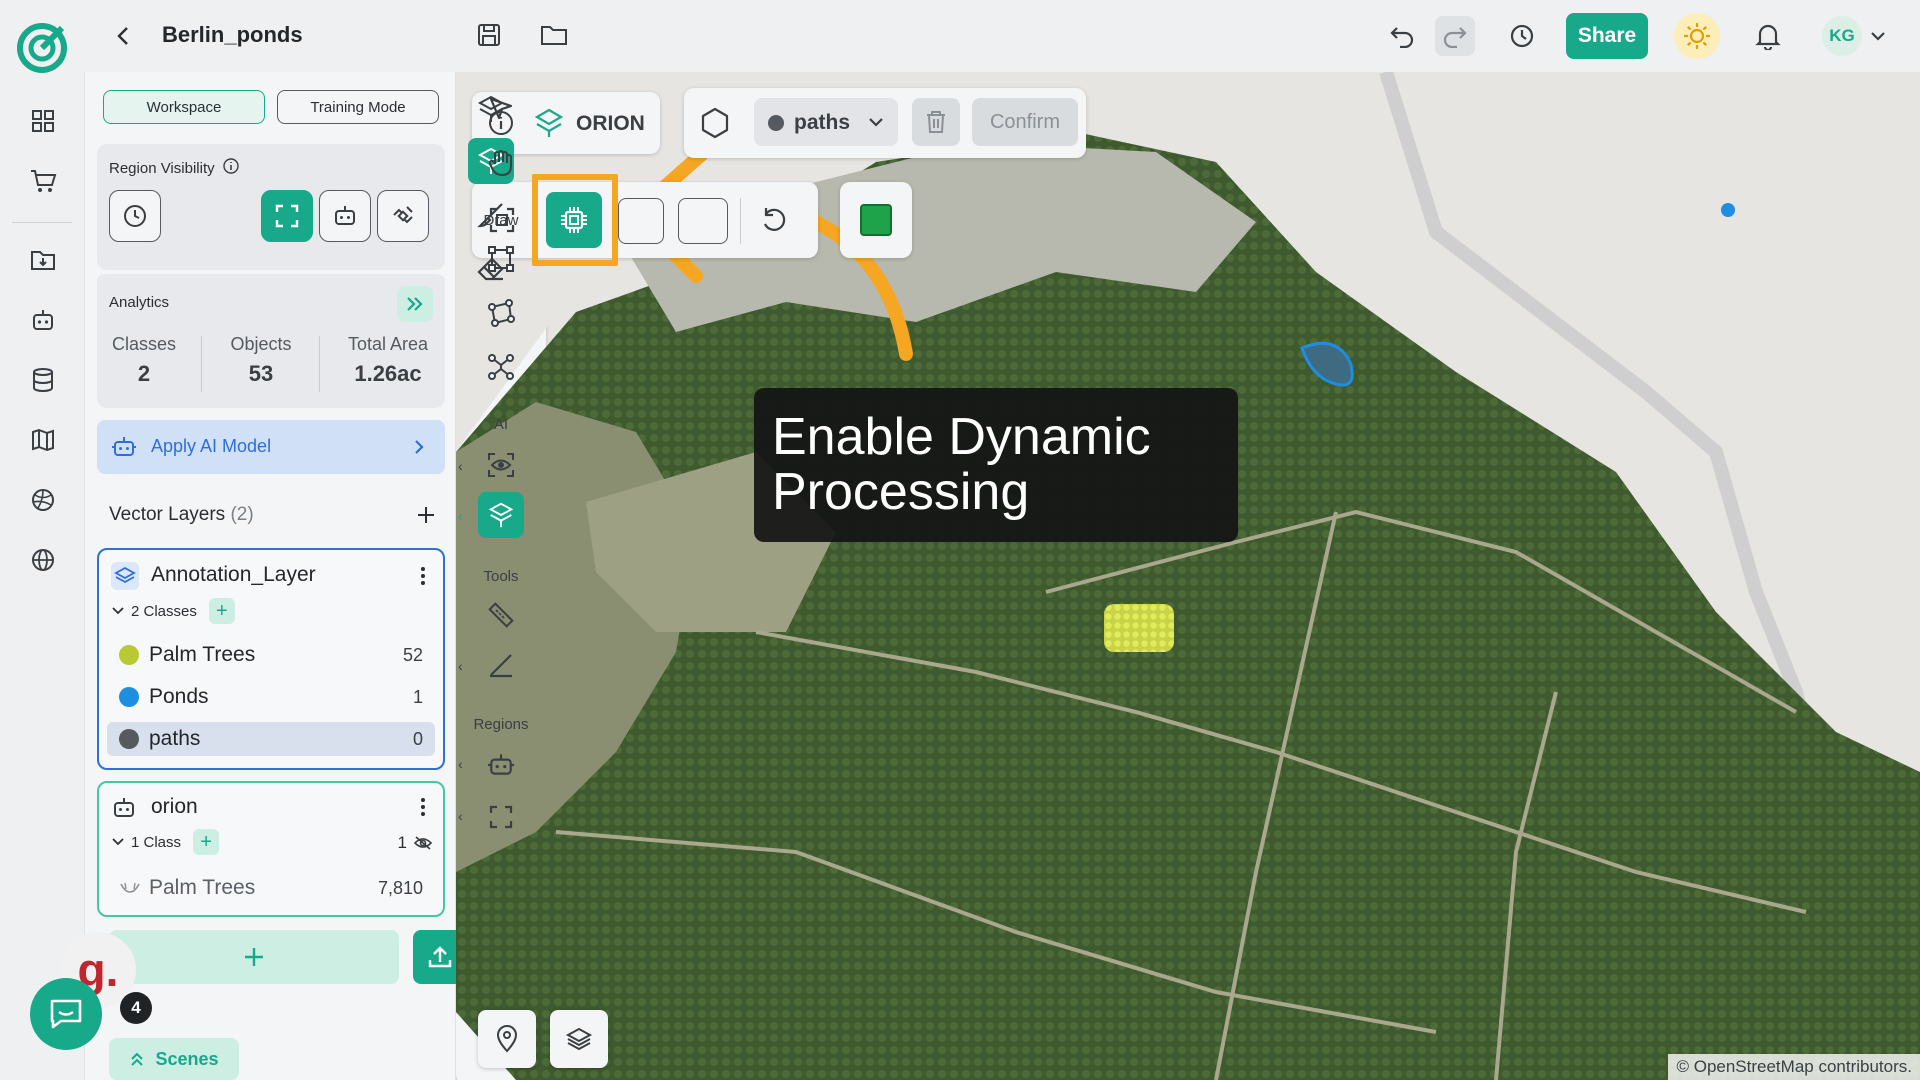  Describe the element at coordinates (402, 842) in the screenshot. I see `hidden-count-value: 1` at that location.